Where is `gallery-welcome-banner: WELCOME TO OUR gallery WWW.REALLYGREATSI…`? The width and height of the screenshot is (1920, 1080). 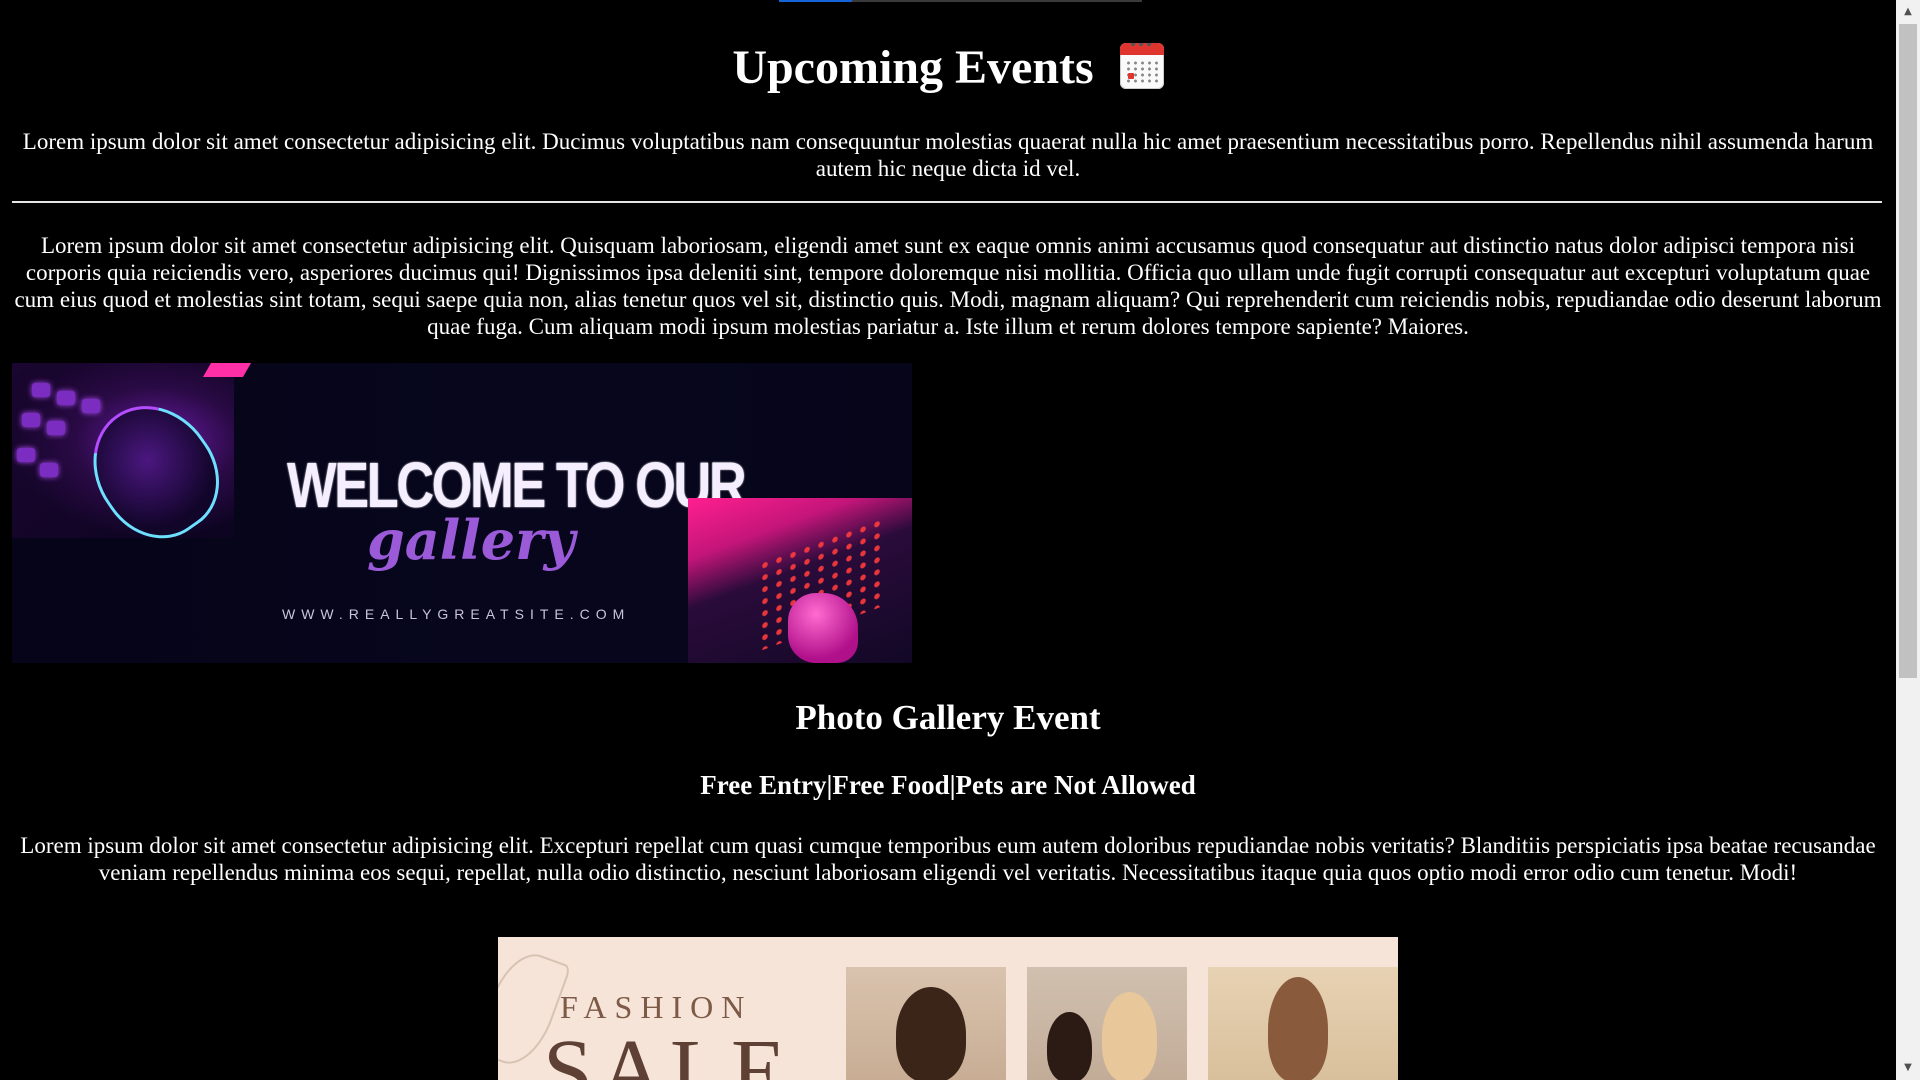 gallery-welcome-banner: WELCOME TO OUR gallery WWW.REALLYGREATSI… is located at coordinates (462, 513).